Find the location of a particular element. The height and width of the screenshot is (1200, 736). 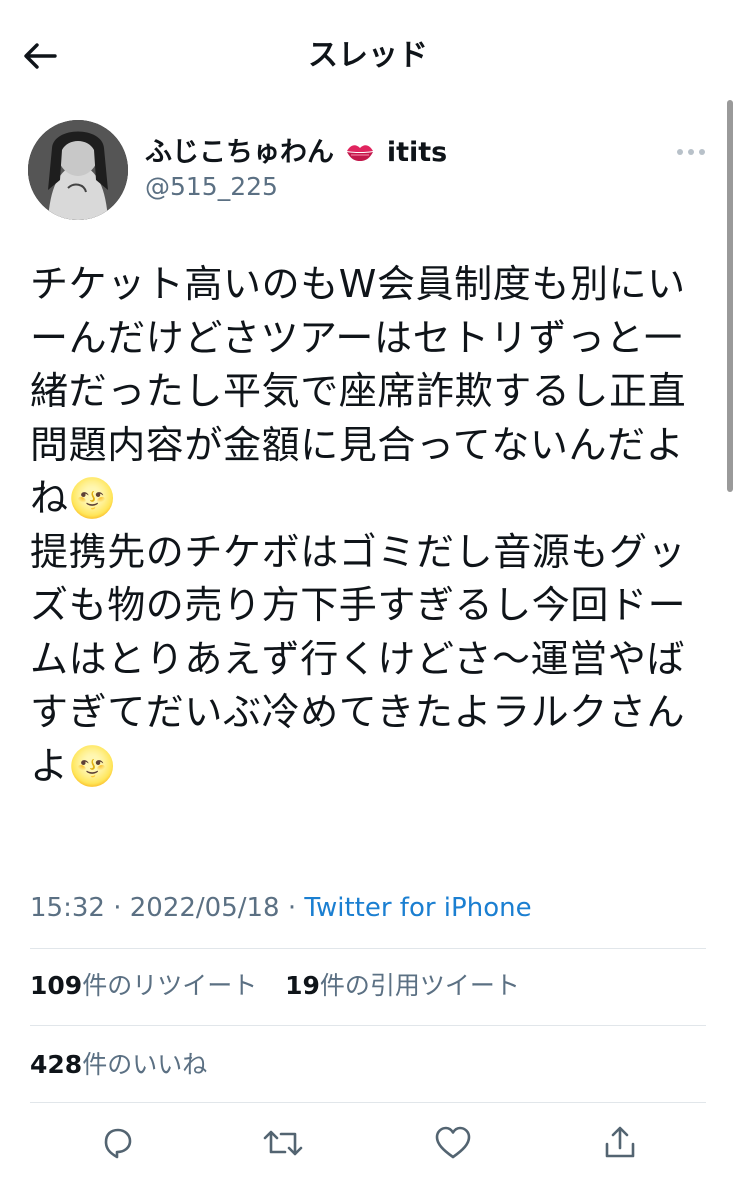

share-button is located at coordinates (620, 1143).